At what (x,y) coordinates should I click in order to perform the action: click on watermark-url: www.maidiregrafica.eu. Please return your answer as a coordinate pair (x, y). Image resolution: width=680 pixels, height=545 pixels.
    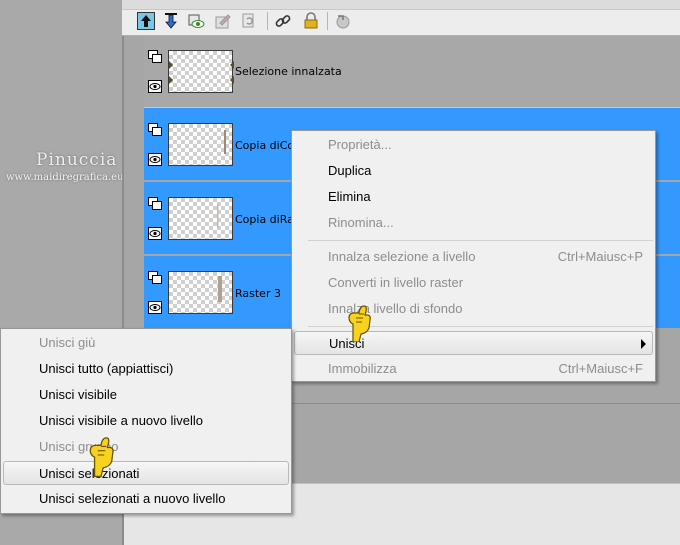
    Looking at the image, I should click on (65, 177).